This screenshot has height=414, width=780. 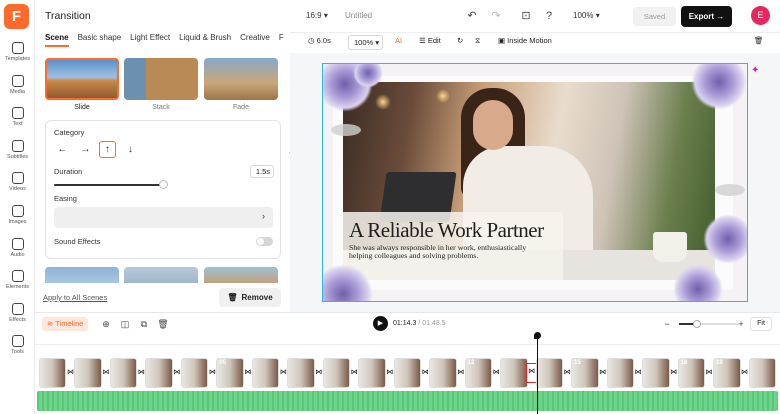 What do you see at coordinates (697, 324) in the screenshot?
I see `timeline-zoom-knob` at bounding box center [697, 324].